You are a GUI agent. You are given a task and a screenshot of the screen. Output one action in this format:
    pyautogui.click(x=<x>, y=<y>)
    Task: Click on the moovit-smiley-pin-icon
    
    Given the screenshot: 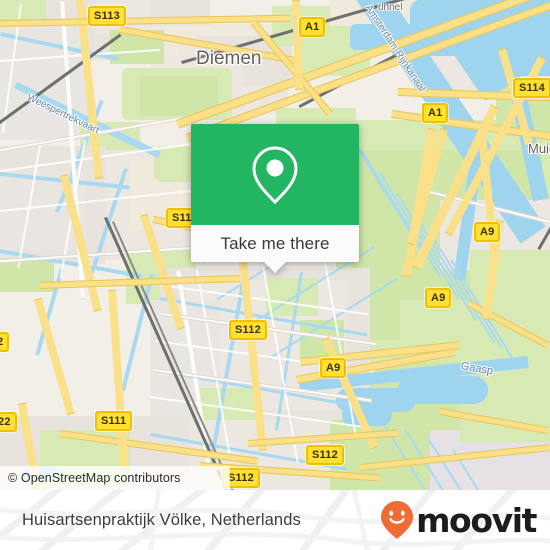 What is the action you would take?
    pyautogui.click(x=397, y=520)
    